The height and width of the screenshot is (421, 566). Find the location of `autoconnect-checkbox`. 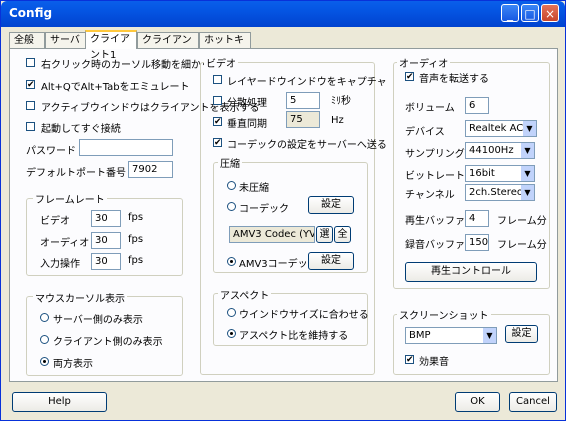

autoconnect-checkbox is located at coordinates (30, 126).